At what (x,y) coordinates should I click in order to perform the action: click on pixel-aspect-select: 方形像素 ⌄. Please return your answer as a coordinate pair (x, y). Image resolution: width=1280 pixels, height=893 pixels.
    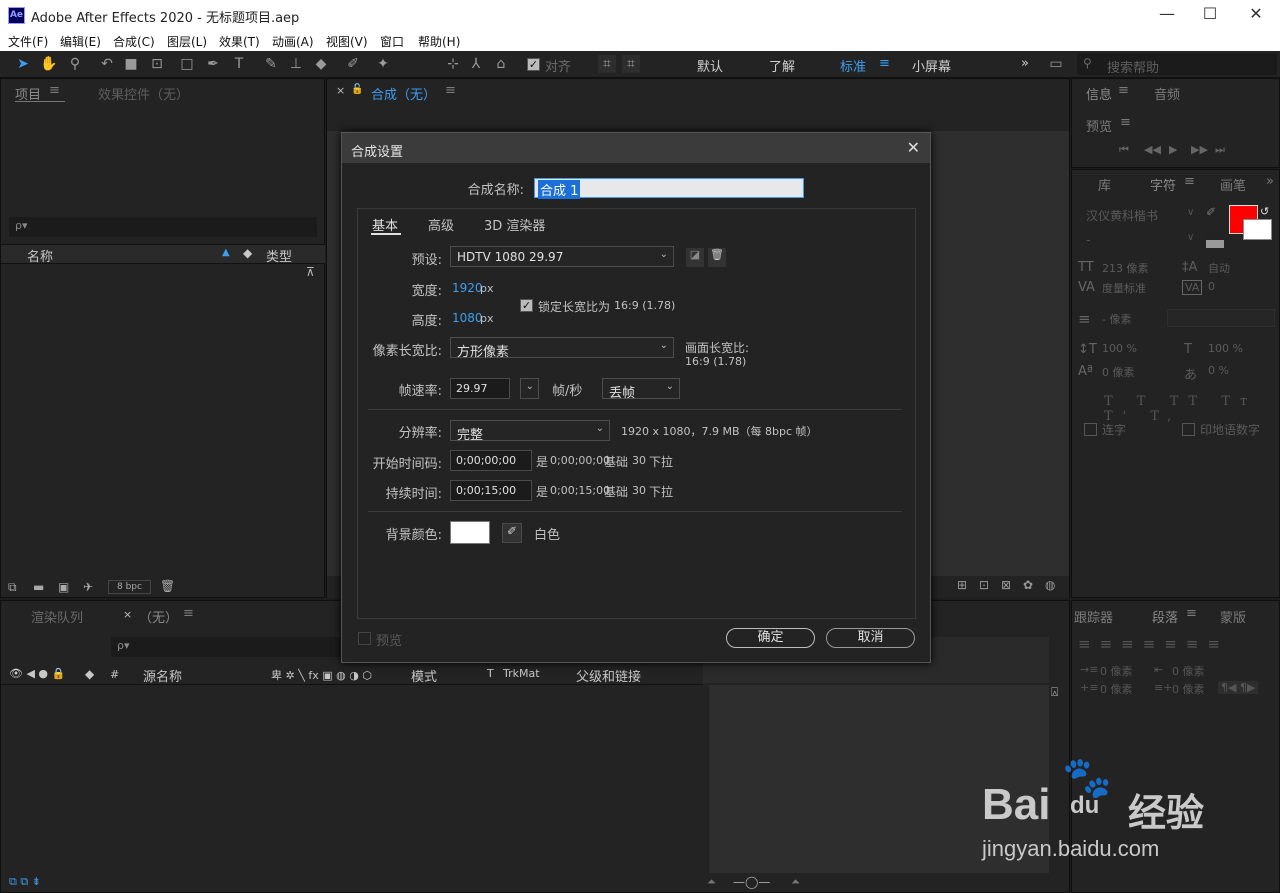
    Looking at the image, I should click on (562, 348).